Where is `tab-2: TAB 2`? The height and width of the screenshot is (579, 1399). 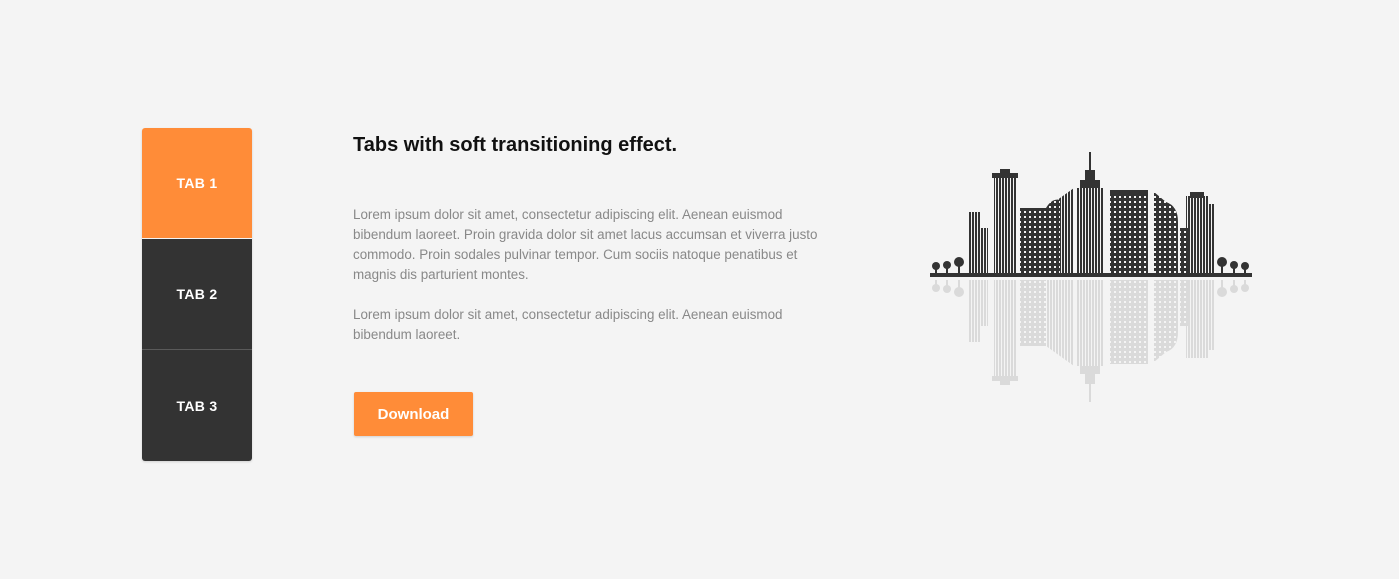 tab-2: TAB 2 is located at coordinates (197, 294).